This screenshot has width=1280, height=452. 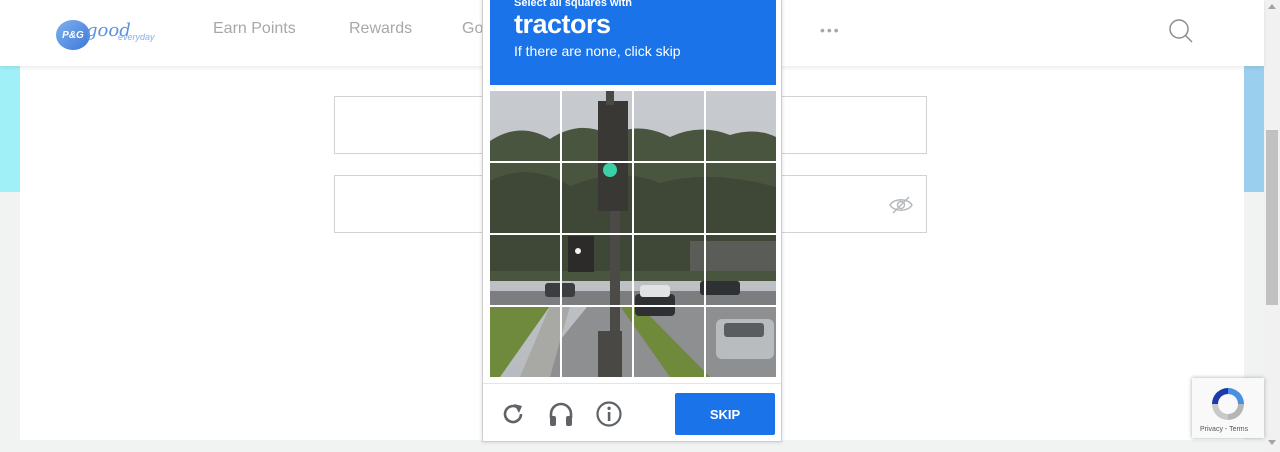 I want to click on search-icon, so click(x=1181, y=31).